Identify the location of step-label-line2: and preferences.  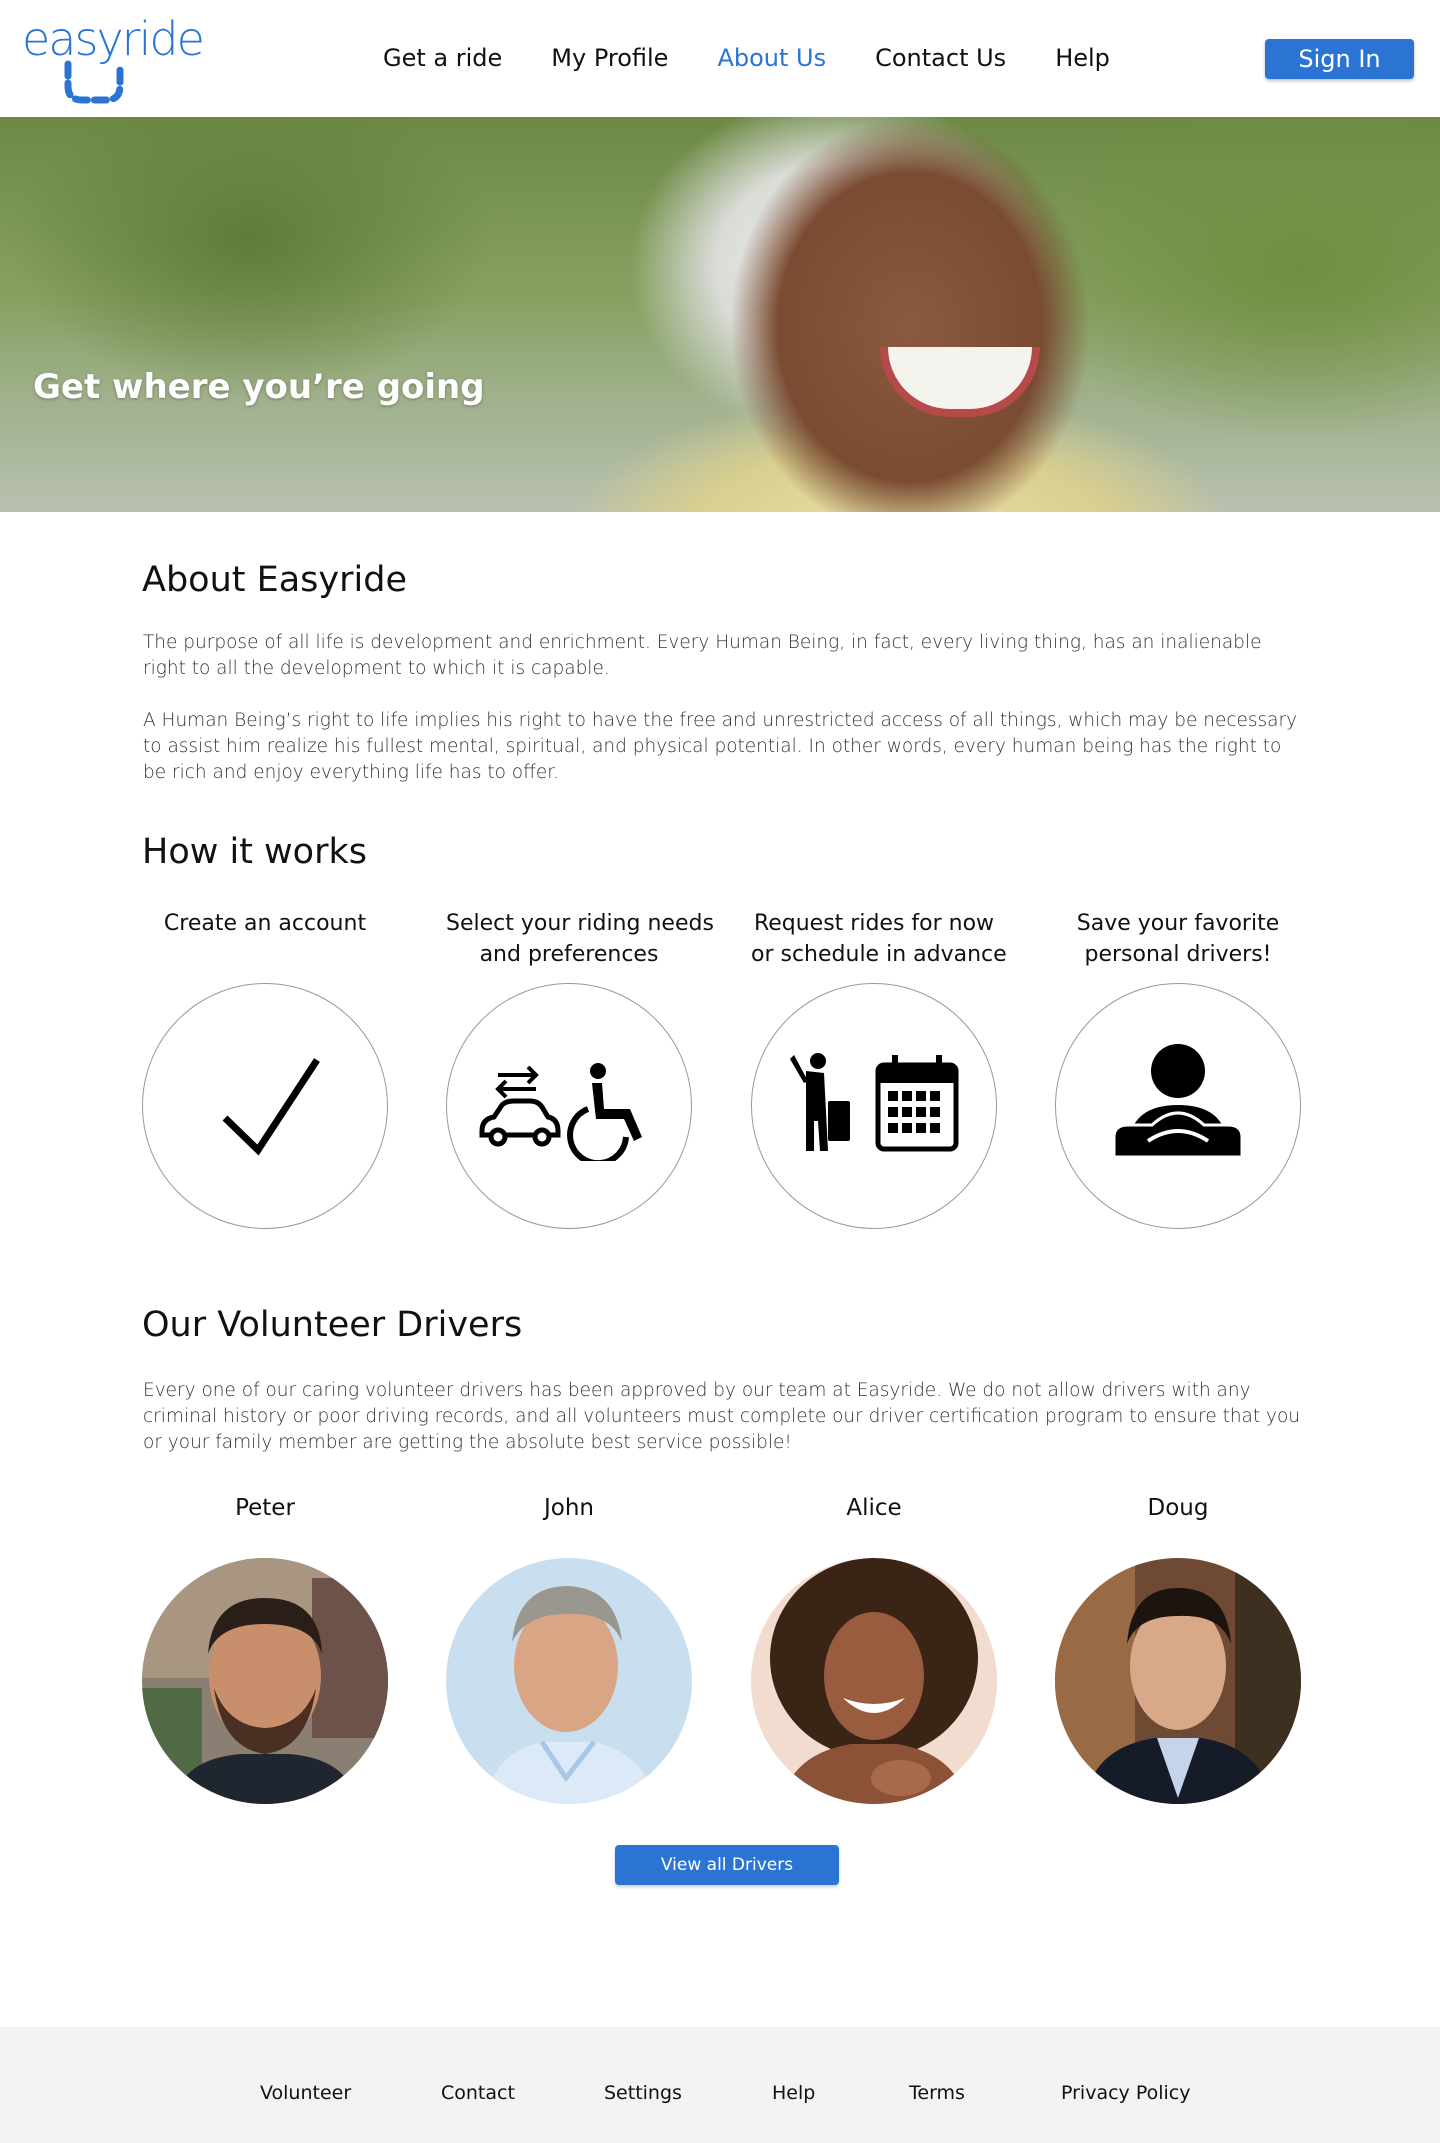
(569, 954).